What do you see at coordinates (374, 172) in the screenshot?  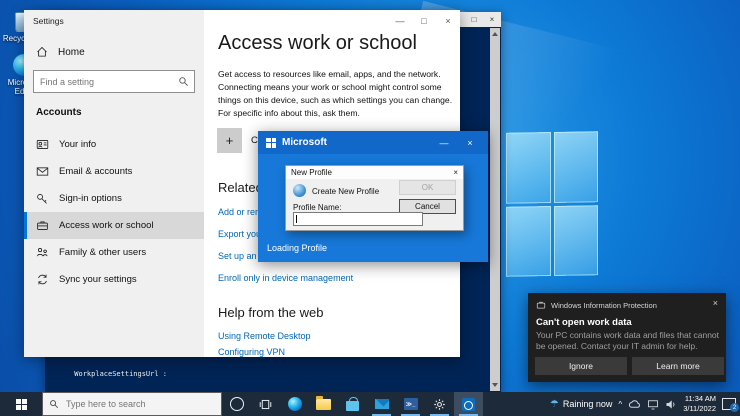 I see `dialog-titlebar: New Profile ×` at bounding box center [374, 172].